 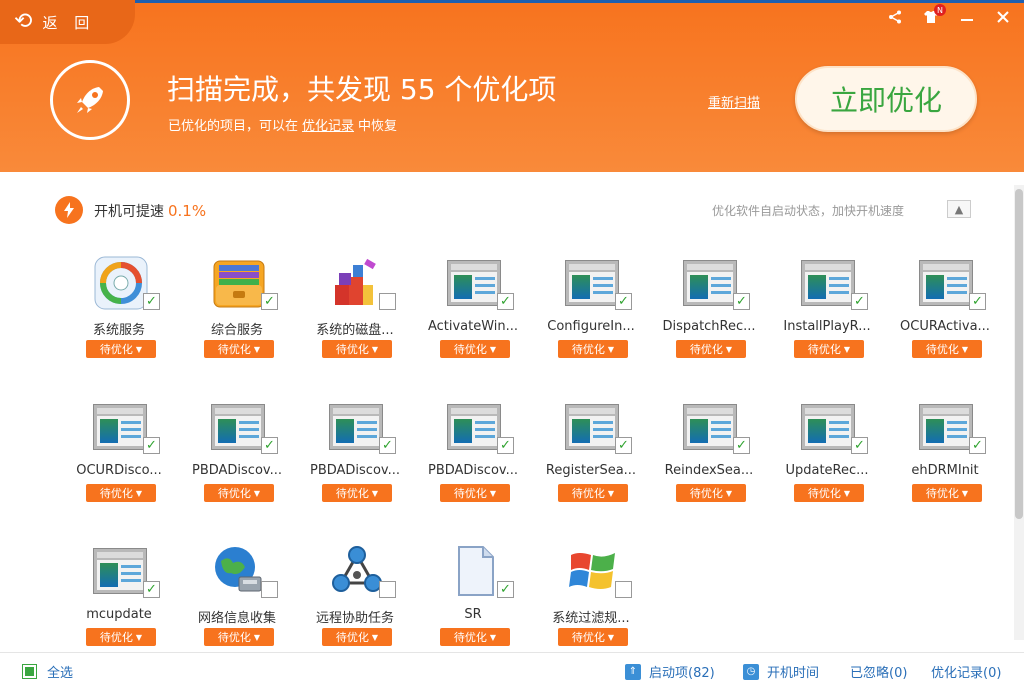 I want to click on startup-item: ✓ OCURActiva... 待优化 ▼, so click(x=945, y=305).